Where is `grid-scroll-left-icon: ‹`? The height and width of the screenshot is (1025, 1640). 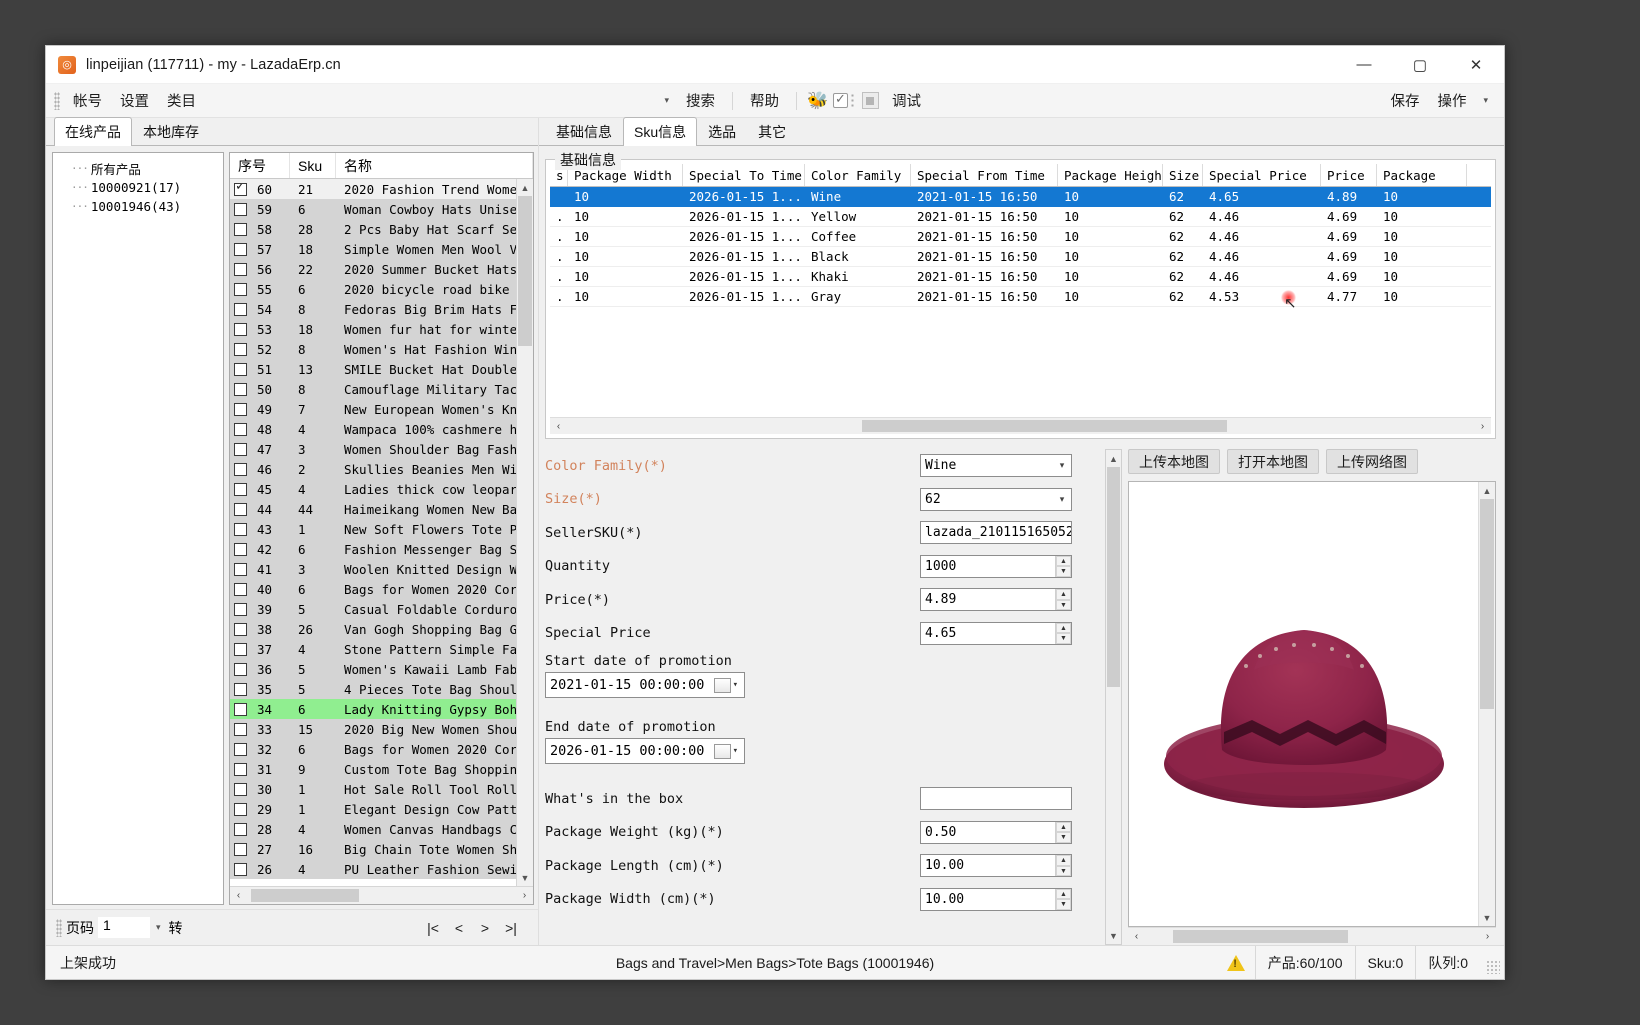
grid-scroll-left-icon: ‹ is located at coordinates (558, 426).